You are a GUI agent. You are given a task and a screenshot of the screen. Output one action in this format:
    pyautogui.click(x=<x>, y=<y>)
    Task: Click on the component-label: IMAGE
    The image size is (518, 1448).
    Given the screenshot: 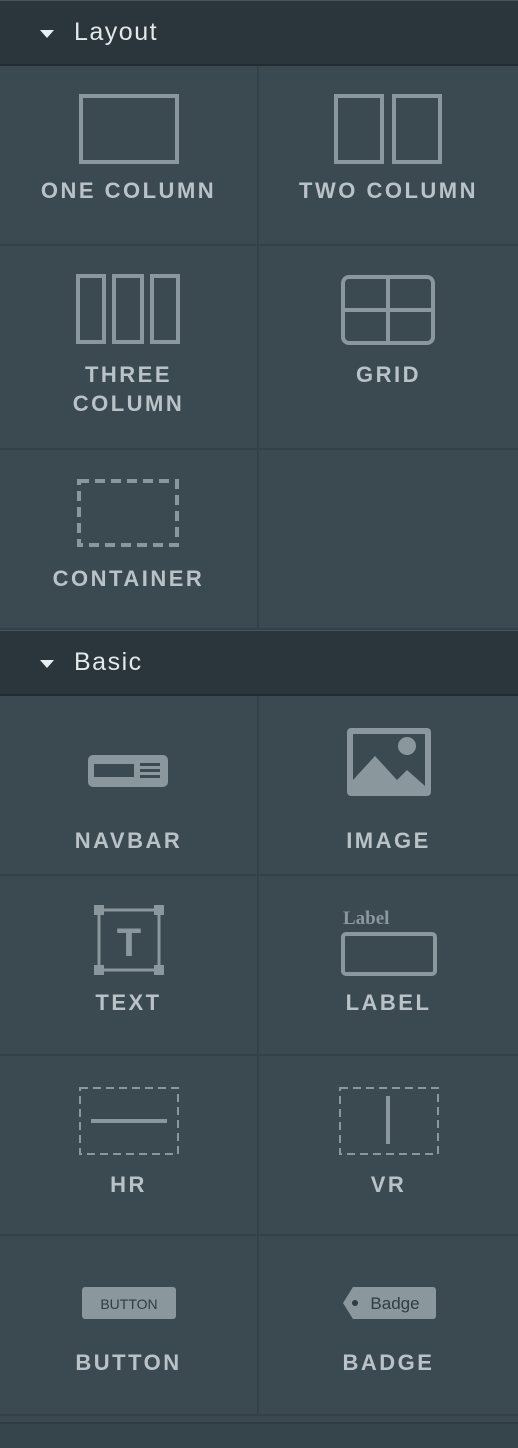 What is the action you would take?
    pyautogui.click(x=388, y=840)
    